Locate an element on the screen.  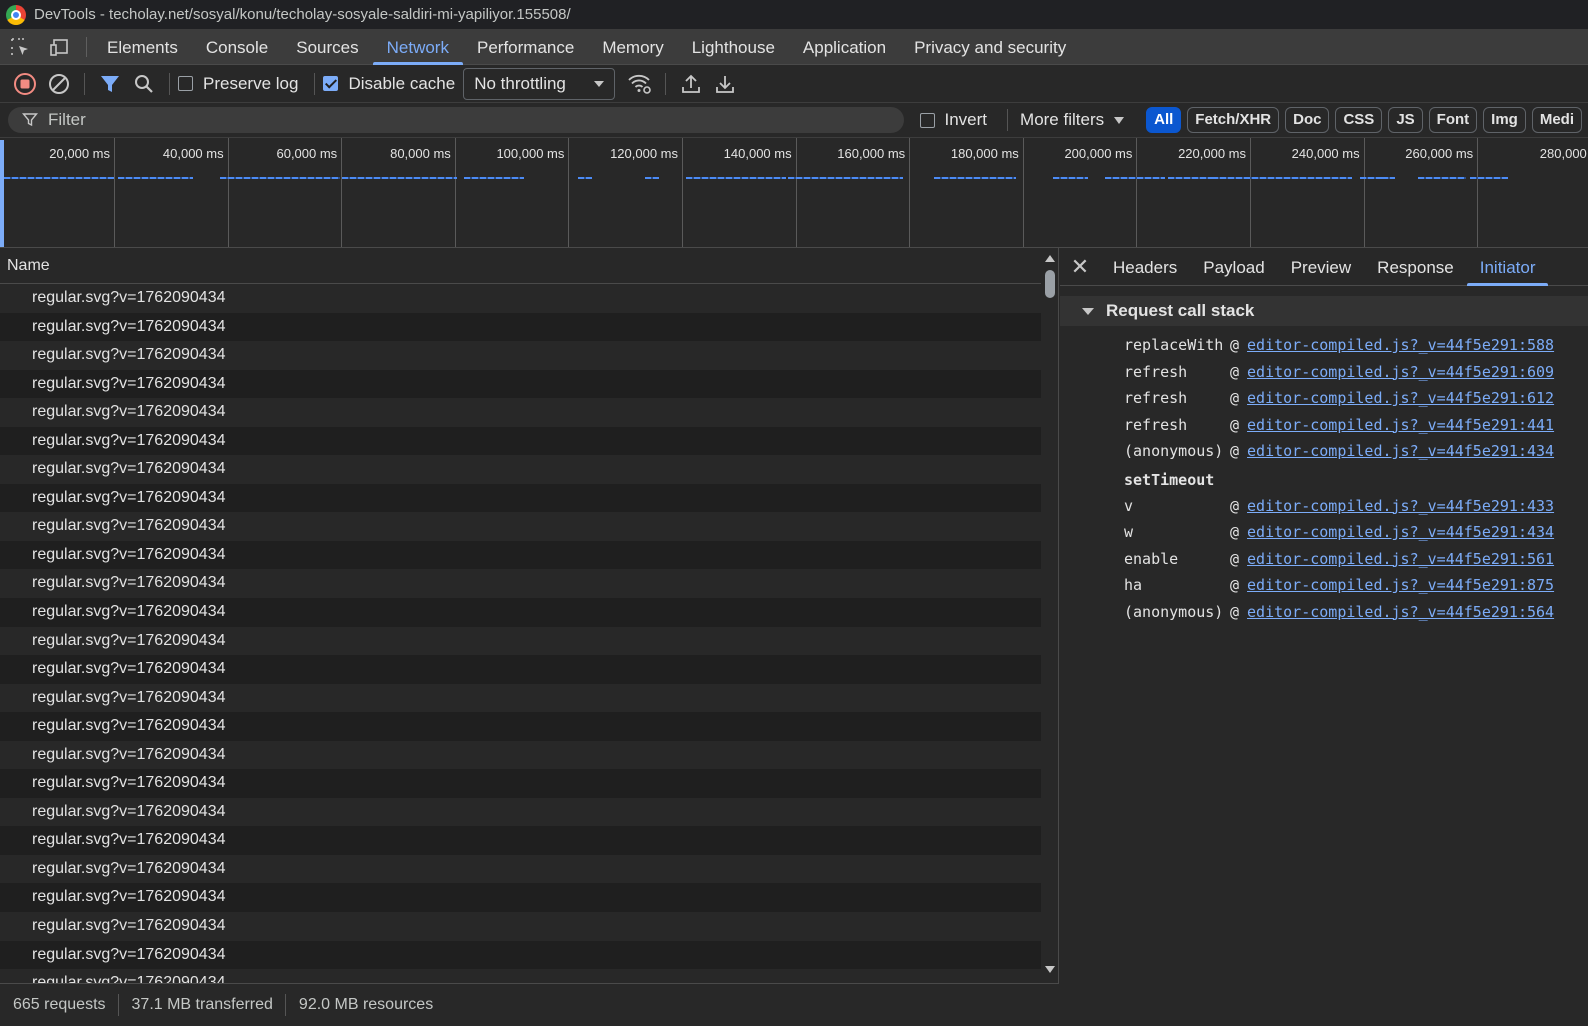
tab-application: Application is located at coordinates (844, 47).